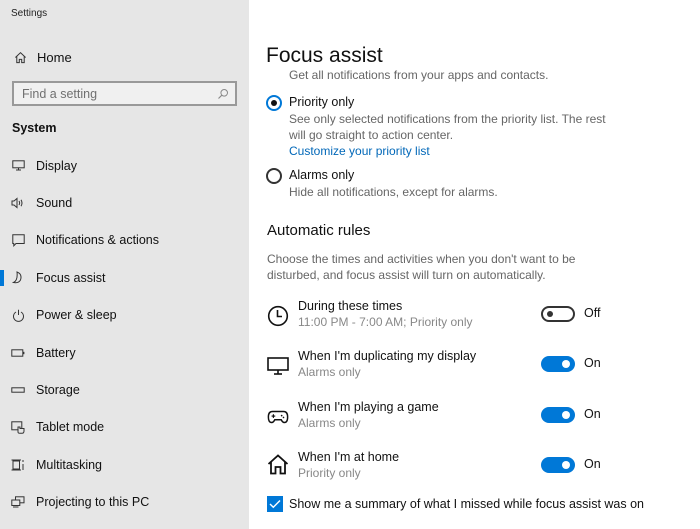 This screenshot has width=700, height=529. What do you see at coordinates (278, 417) in the screenshot?
I see `gamepad-icon` at bounding box center [278, 417].